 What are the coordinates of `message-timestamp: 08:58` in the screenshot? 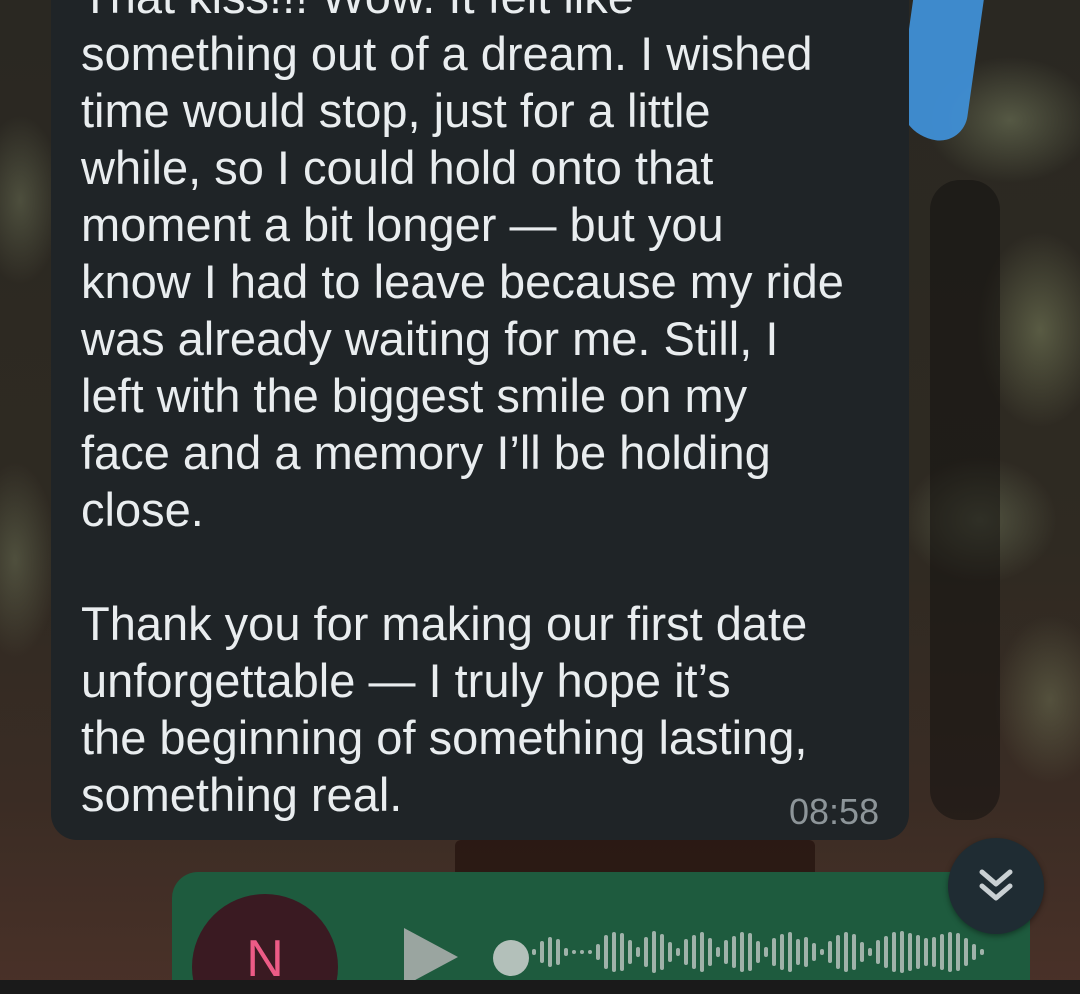 It's located at (834, 811).